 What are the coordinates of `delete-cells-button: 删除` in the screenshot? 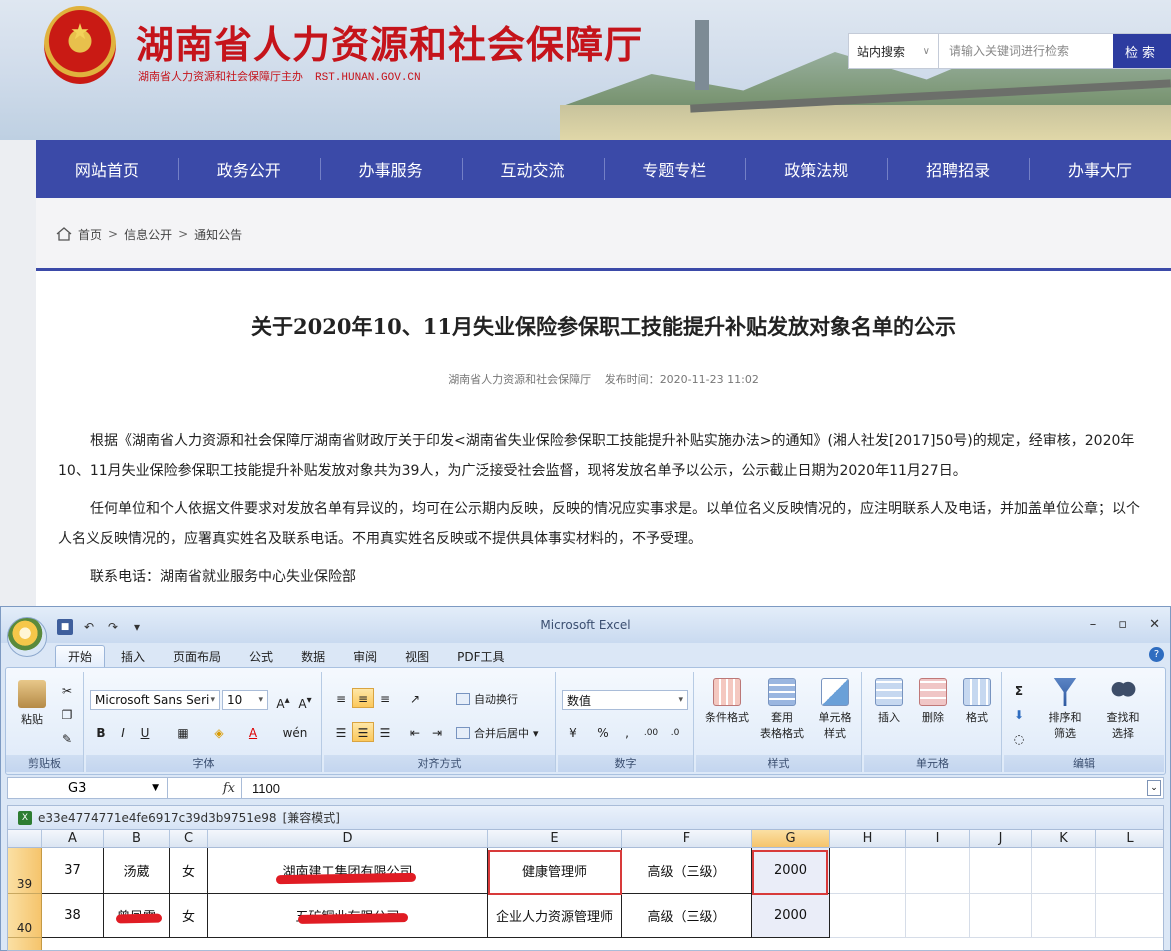 It's located at (933, 701).